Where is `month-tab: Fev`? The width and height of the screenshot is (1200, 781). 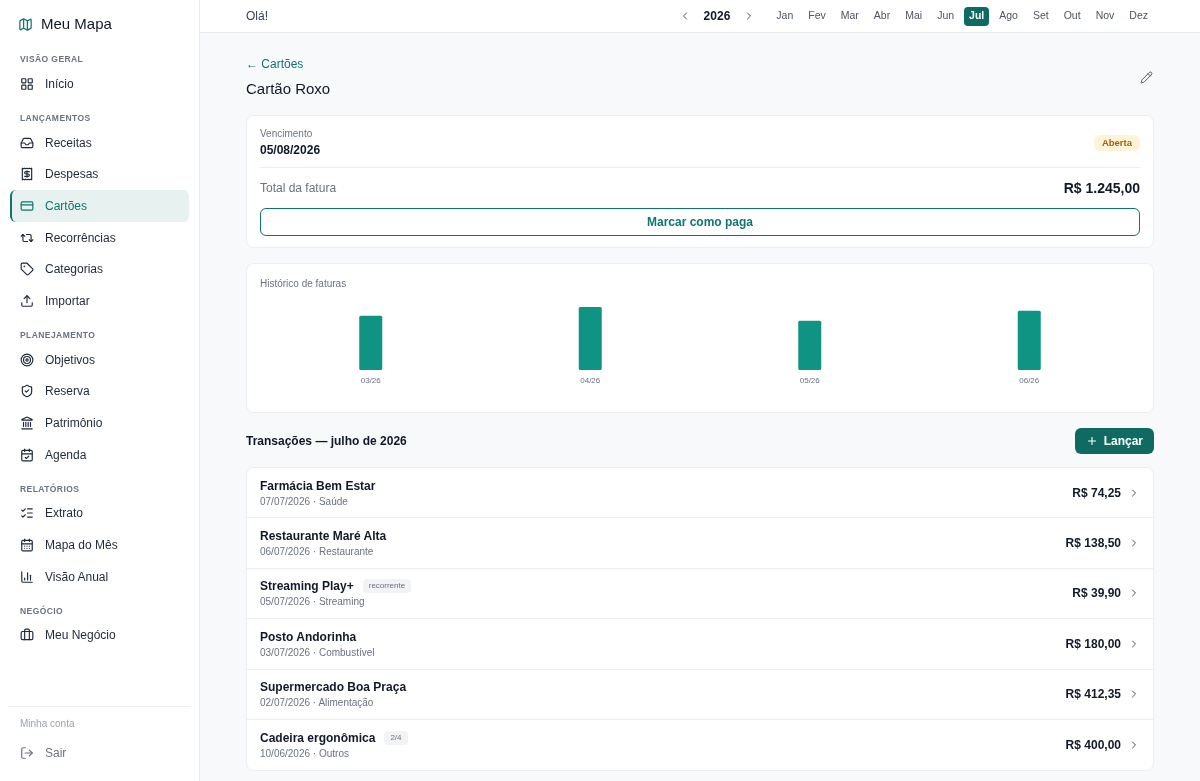 month-tab: Fev is located at coordinates (817, 16).